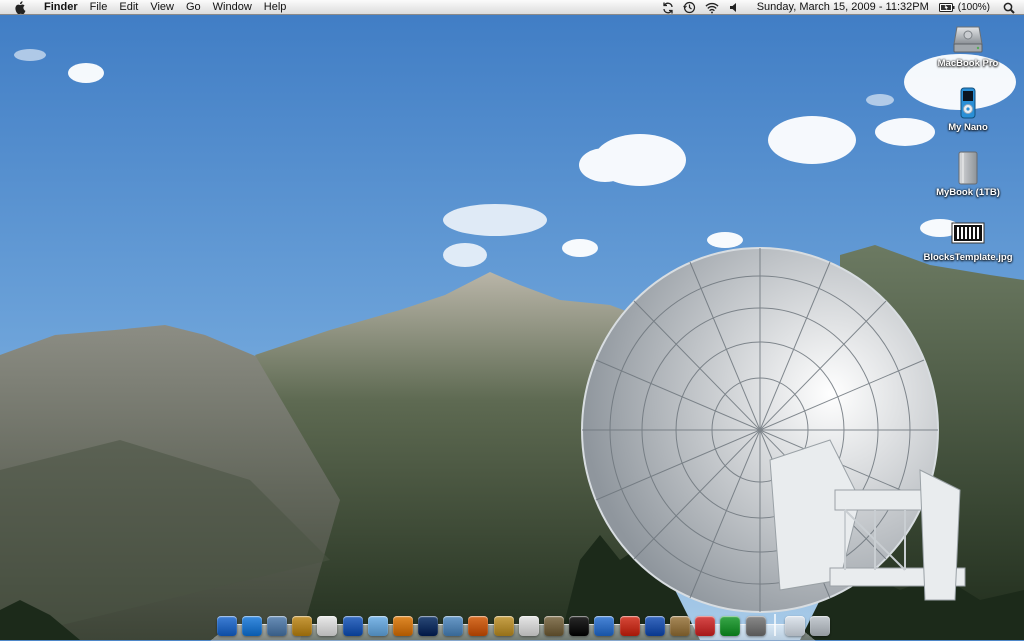 This screenshot has height=641, width=1024. I want to click on image-file-icon, so click(968, 233).